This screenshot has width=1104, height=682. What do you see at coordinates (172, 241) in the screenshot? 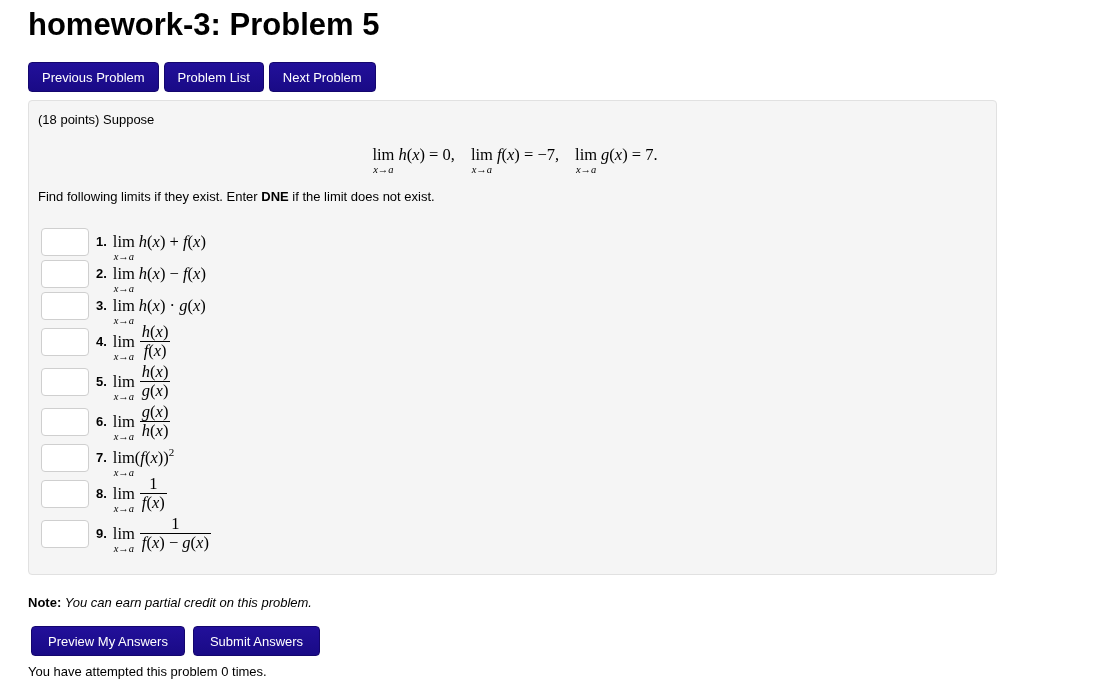
I see `math-expression: h(x) + f(x)` at bounding box center [172, 241].